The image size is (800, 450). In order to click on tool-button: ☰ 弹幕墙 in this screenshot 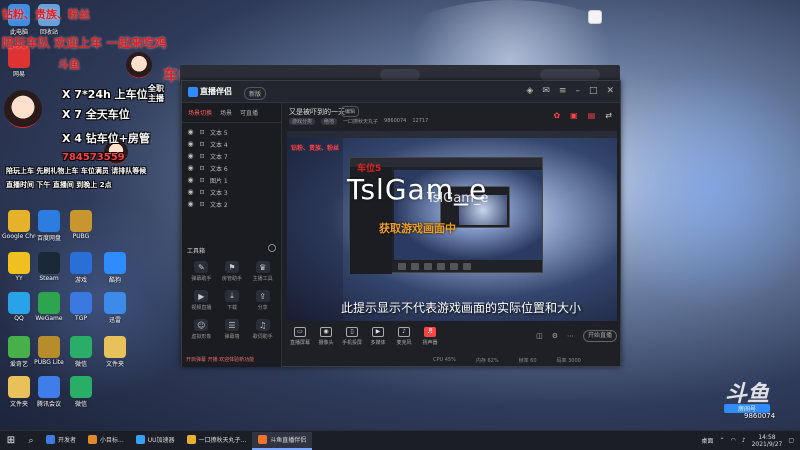, I will do `click(232, 329)`.